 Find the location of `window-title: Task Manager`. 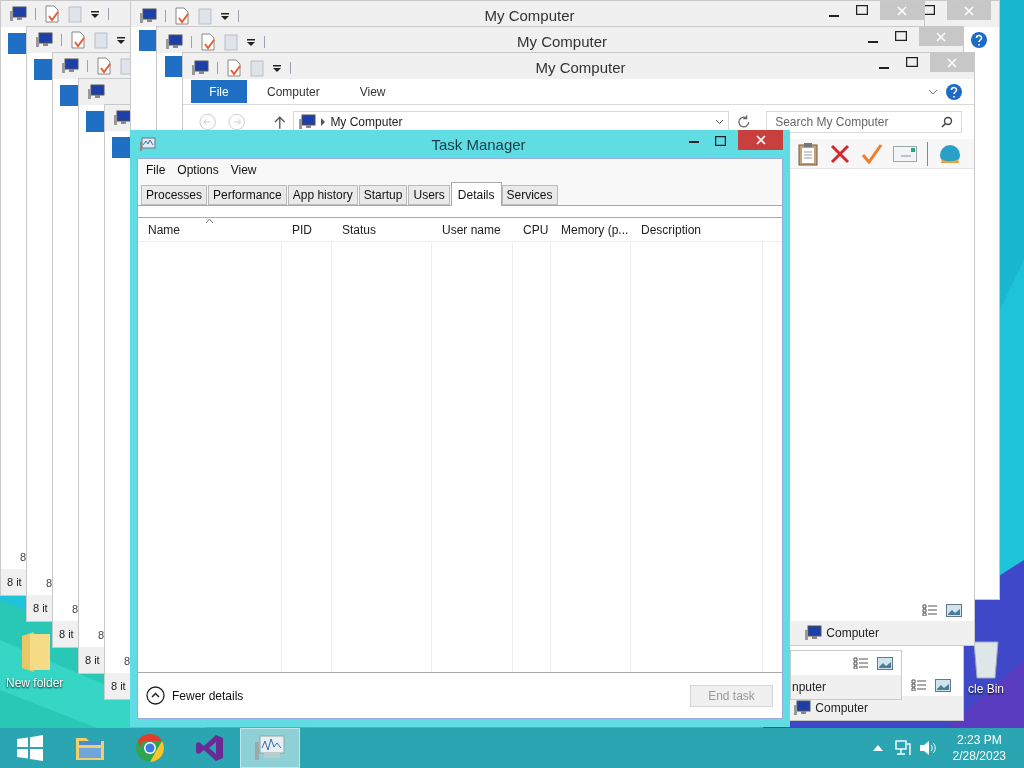

window-title: Task Manager is located at coordinates (478, 145).